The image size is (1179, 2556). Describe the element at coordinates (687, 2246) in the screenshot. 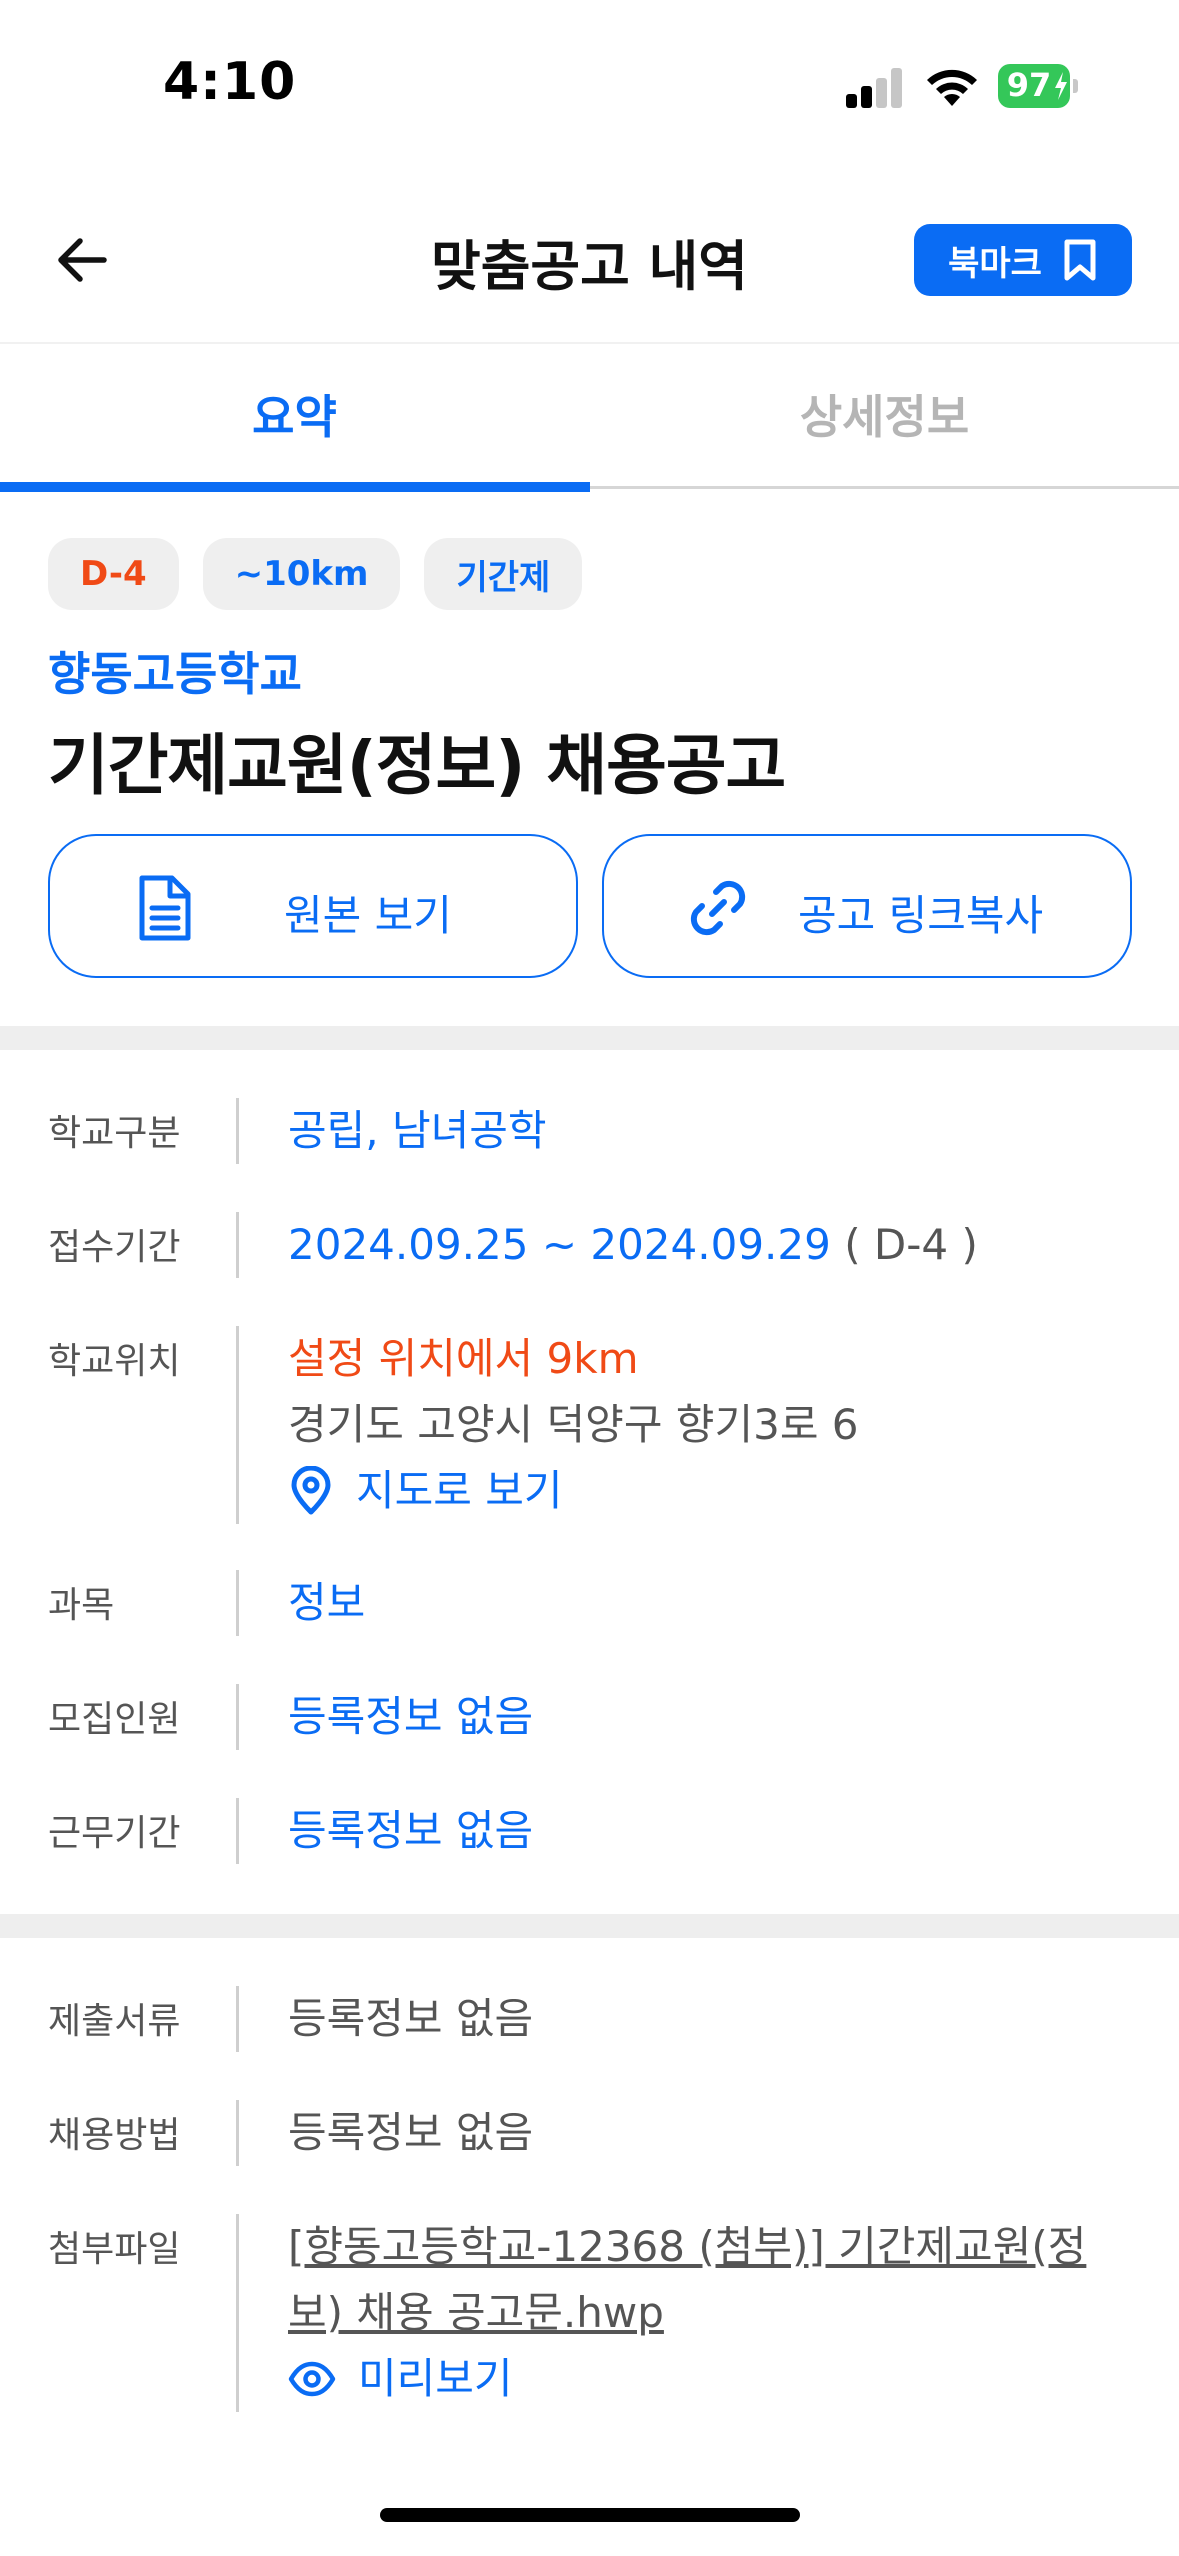

I see `attachment-file-line1: [향동고등학교-12368 (첨부)] 기간제교원(정` at that location.